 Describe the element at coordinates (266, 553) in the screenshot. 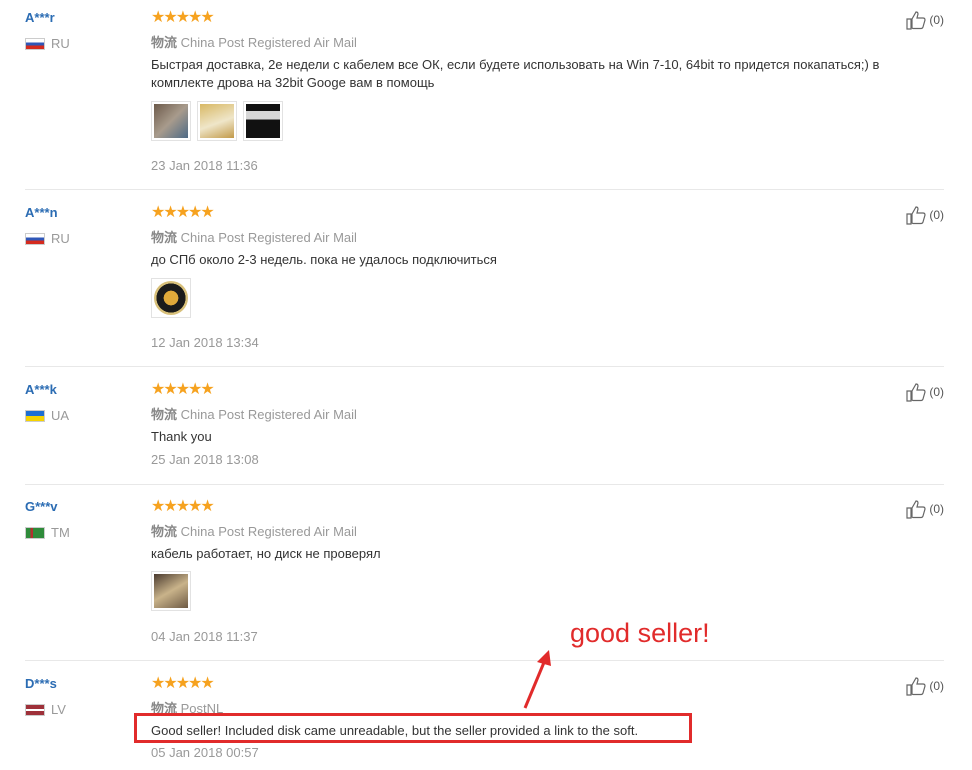

I see `review-text: кабель работает, но диск не проверял` at that location.